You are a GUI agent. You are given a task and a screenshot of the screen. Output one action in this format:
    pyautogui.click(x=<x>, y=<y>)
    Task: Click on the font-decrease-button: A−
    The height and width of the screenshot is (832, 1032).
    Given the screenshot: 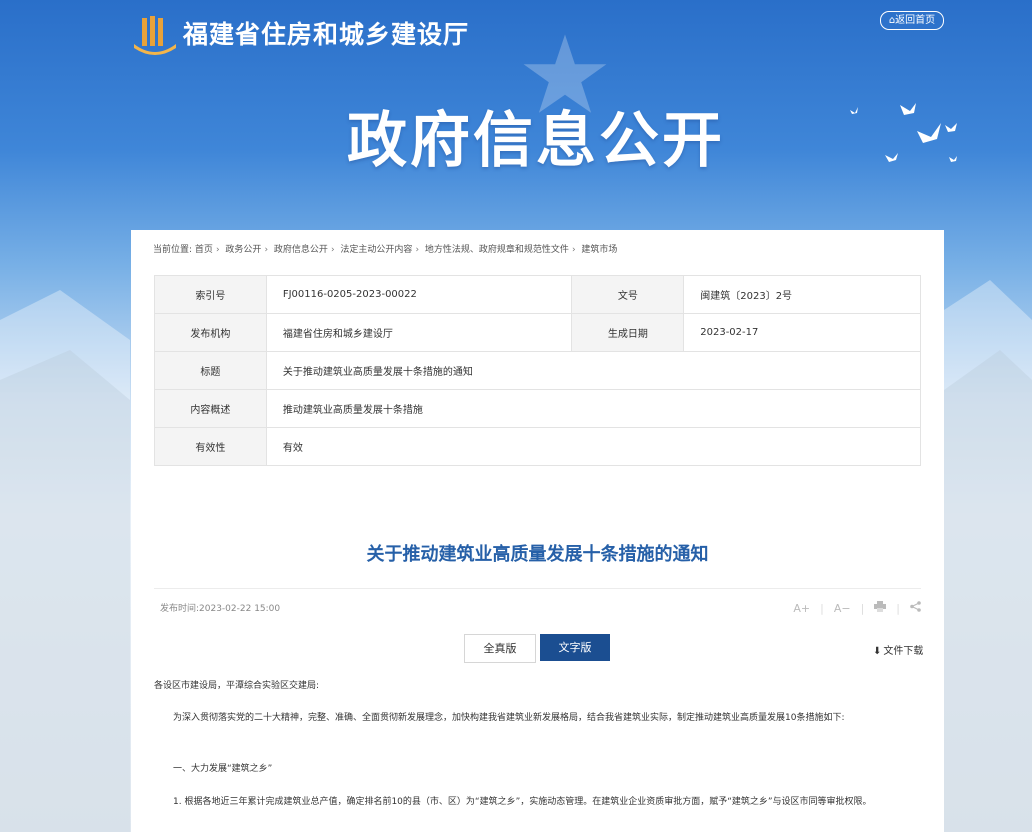 What is the action you would take?
    pyautogui.click(x=842, y=608)
    